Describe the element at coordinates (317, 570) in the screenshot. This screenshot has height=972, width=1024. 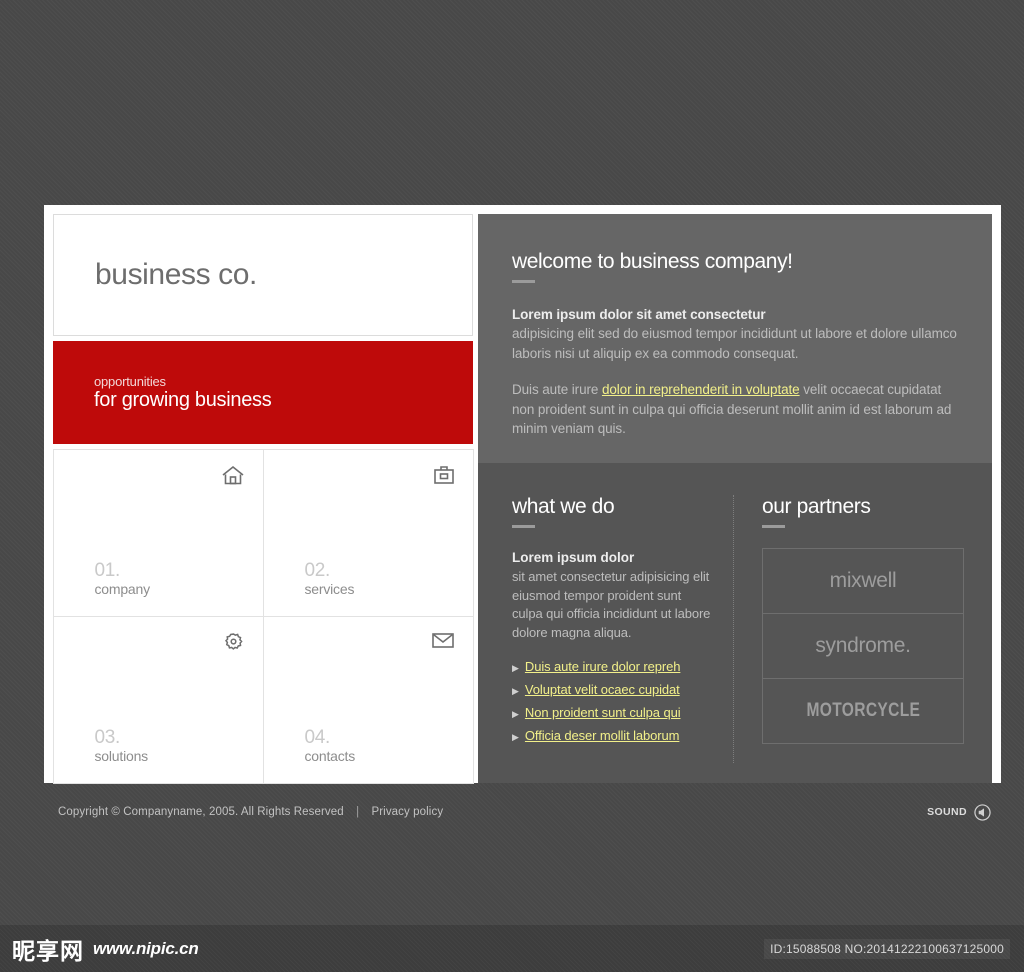
I see `nav-number: 02.` at that location.